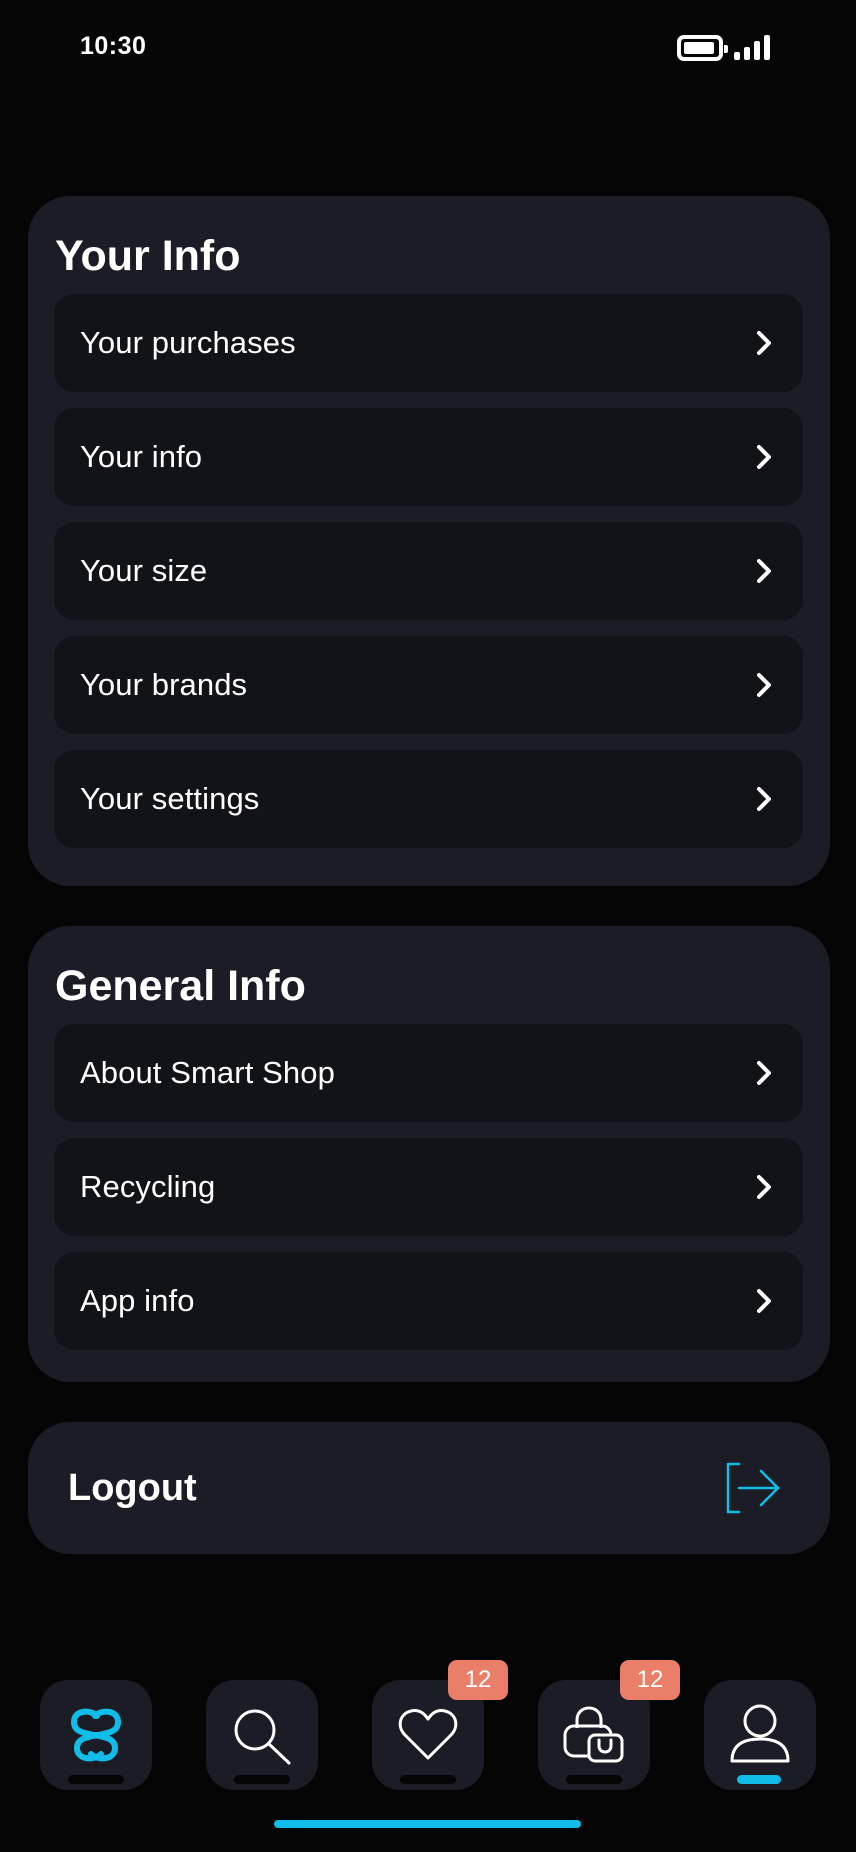  What do you see at coordinates (478, 1680) in the screenshot?
I see `favorites-count-badge: 12` at bounding box center [478, 1680].